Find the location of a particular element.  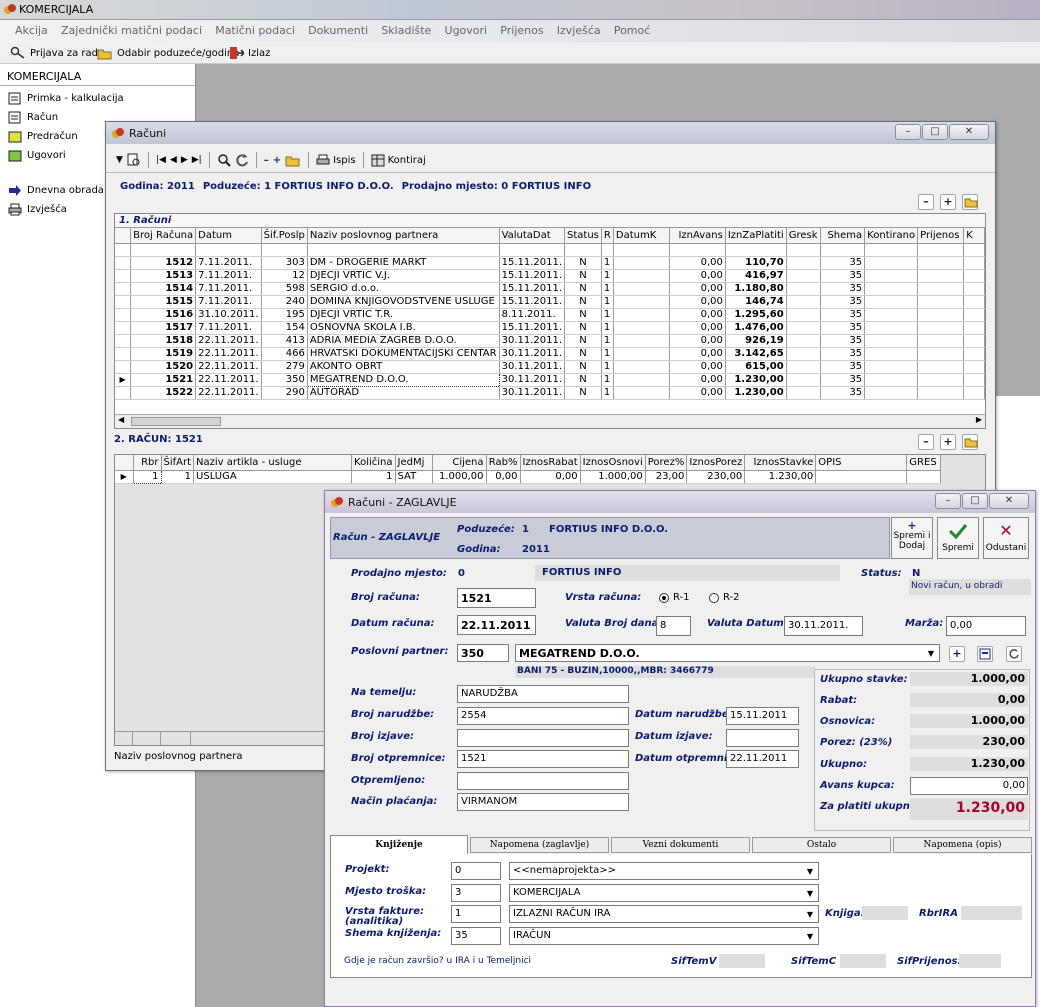

tab-napomena-opis: Napomena (opis) is located at coordinates (962, 845).